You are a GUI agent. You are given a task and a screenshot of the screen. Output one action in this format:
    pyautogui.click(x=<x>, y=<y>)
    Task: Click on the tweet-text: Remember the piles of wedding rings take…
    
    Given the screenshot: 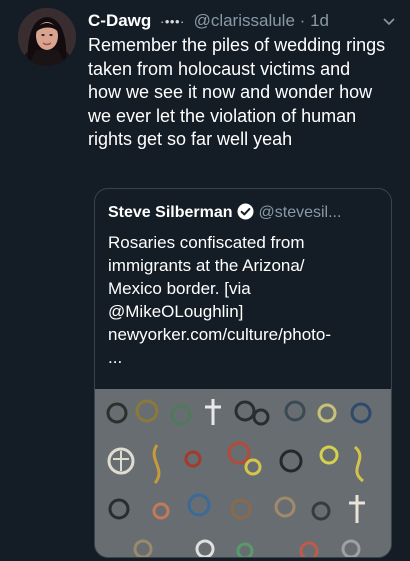 What is the action you would take?
    pyautogui.click(x=237, y=92)
    